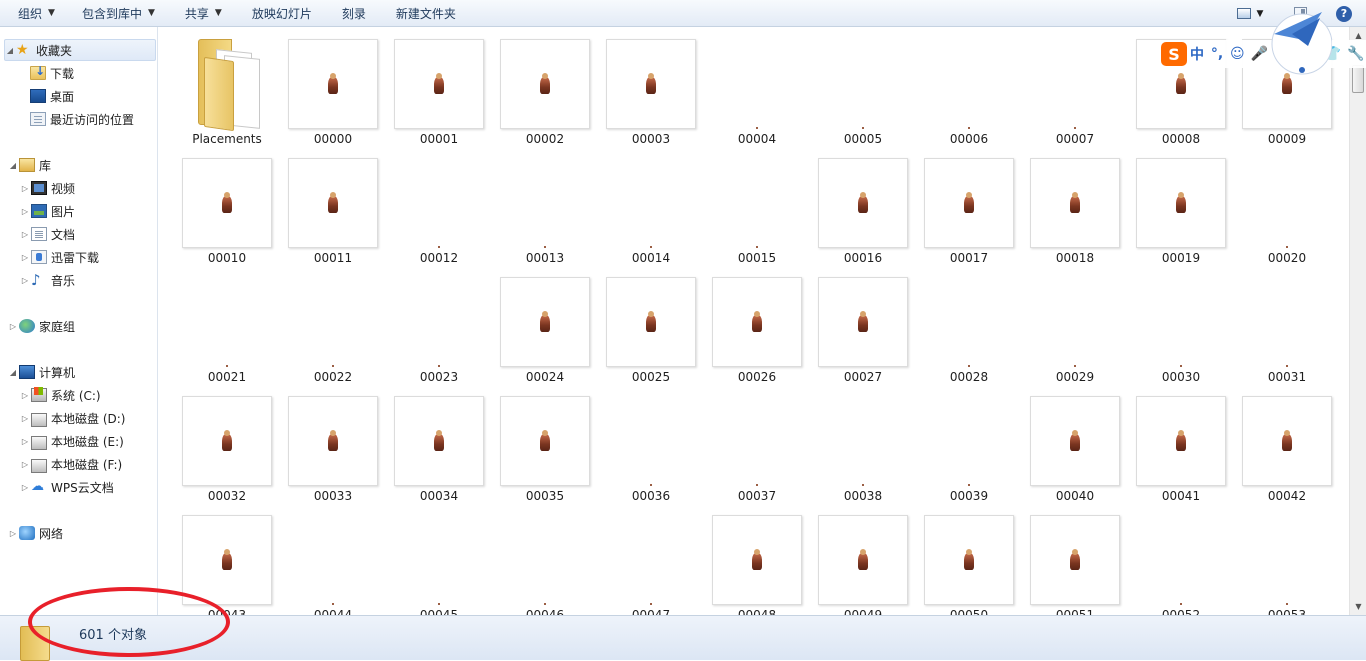  What do you see at coordinates (333, 205) in the screenshot?
I see `file-item: 00011` at bounding box center [333, 205].